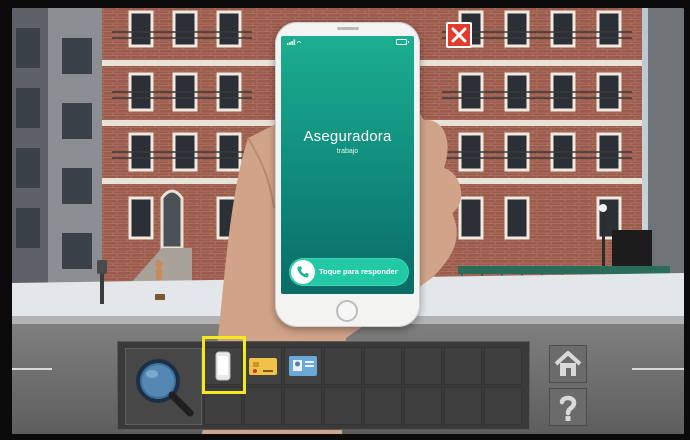 The height and width of the screenshot is (440, 690). Describe the element at coordinates (294, 42) in the screenshot. I see `signal-icon` at that location.